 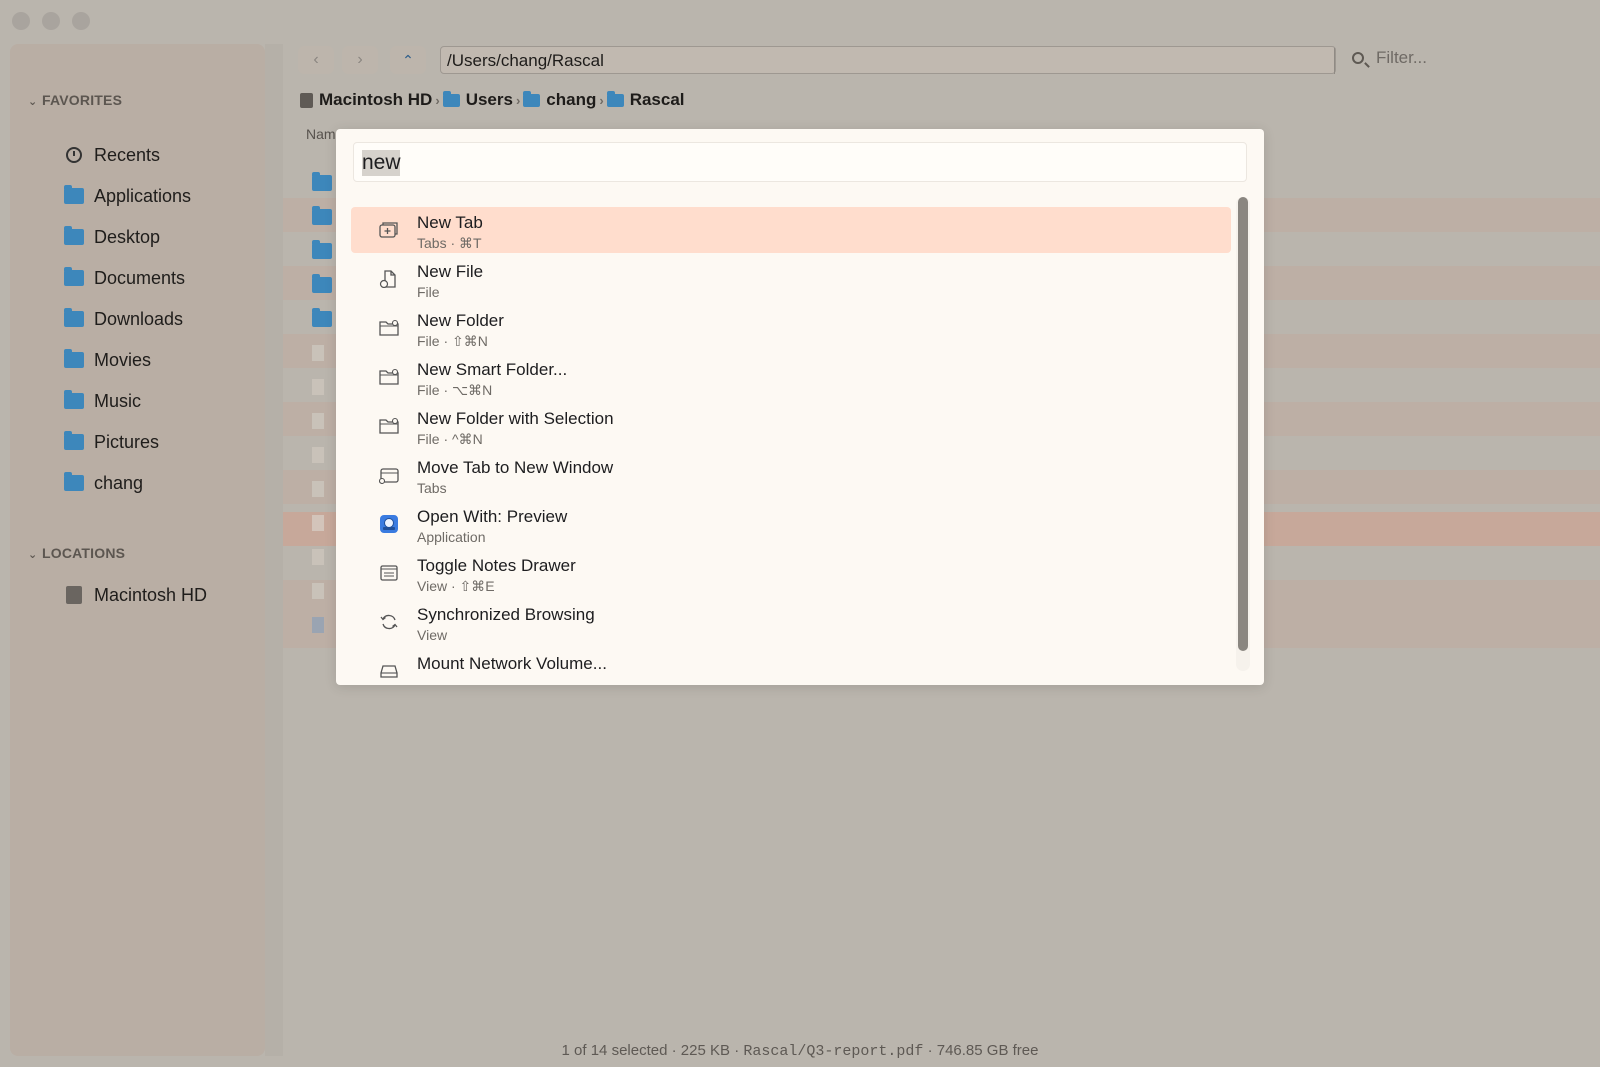 What do you see at coordinates (140, 277) in the screenshot?
I see `sidebar-item-label: Documents` at bounding box center [140, 277].